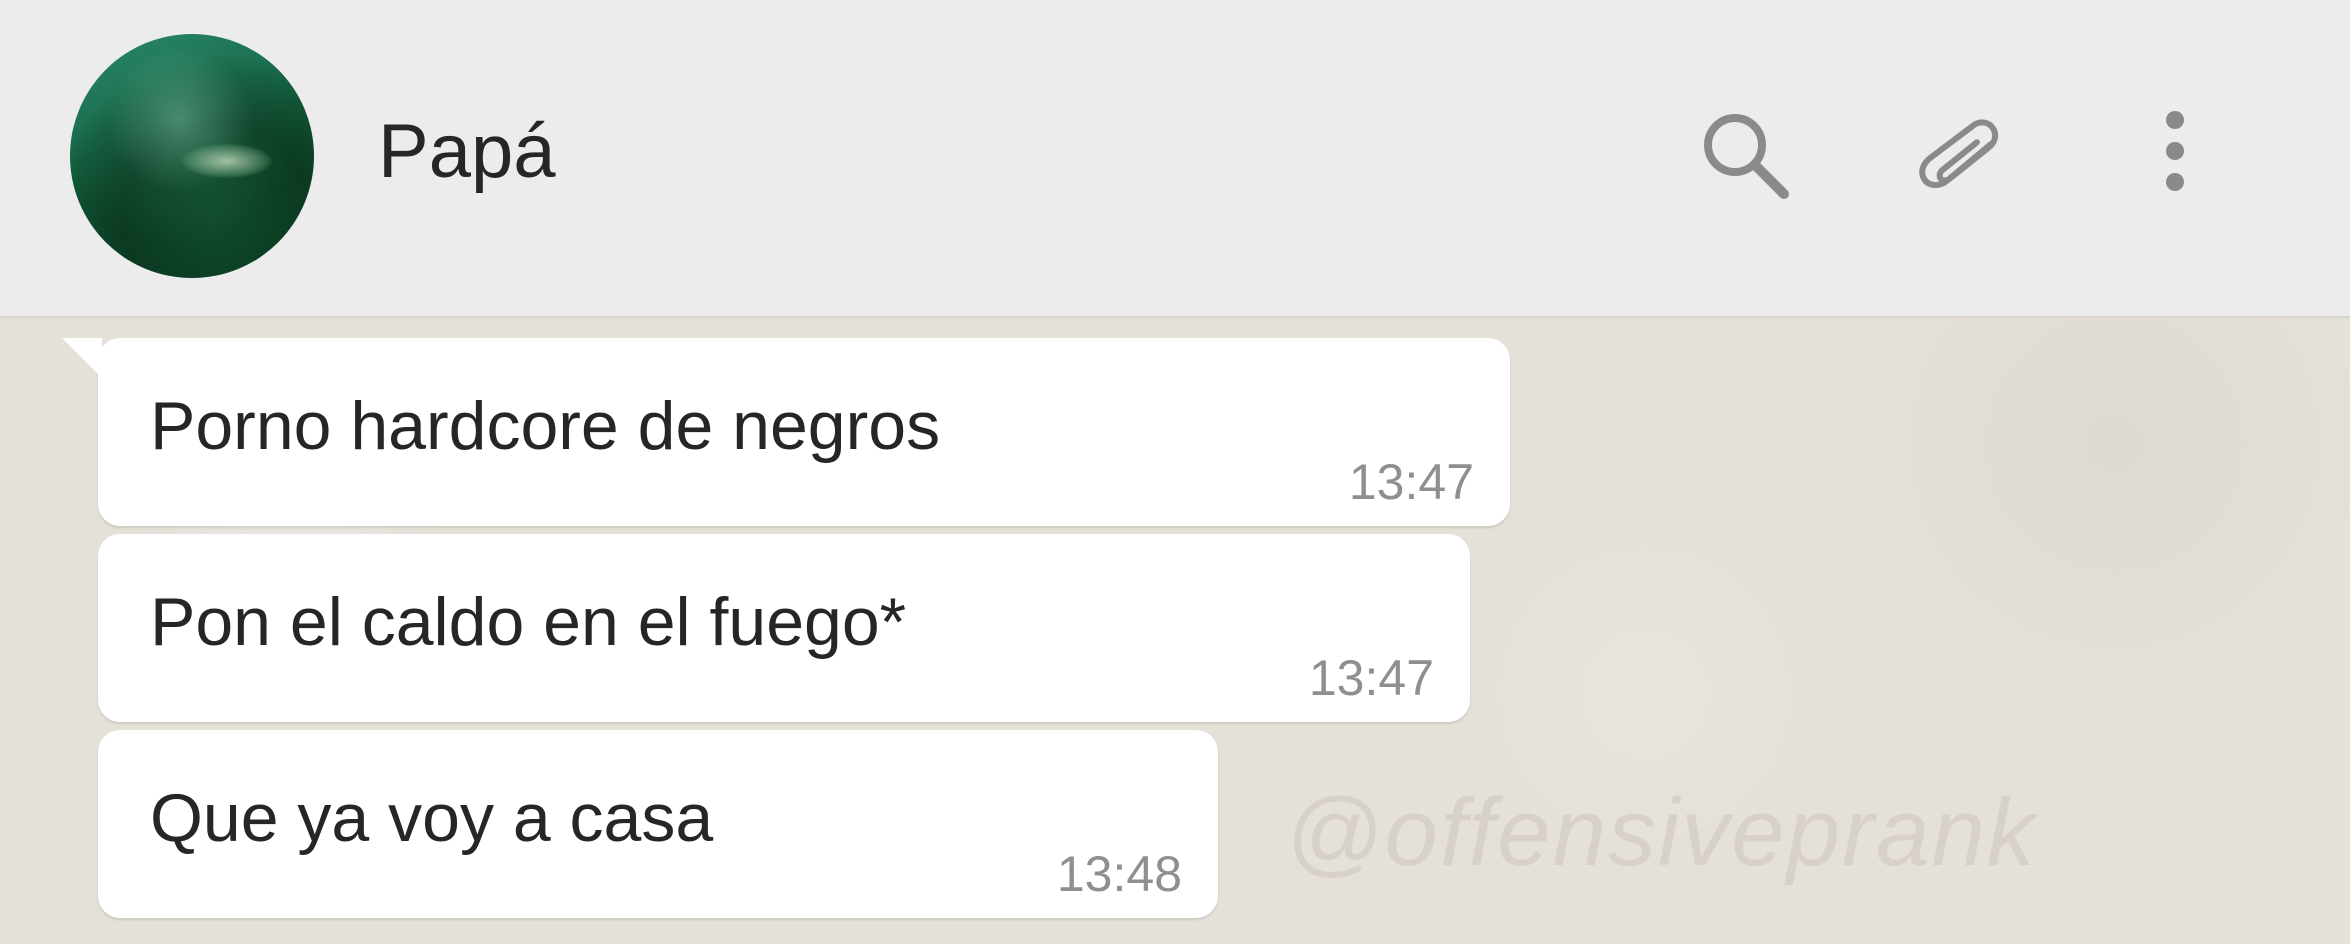  I want to click on message-text: Pon el caldo en el fuego*, so click(528, 622).